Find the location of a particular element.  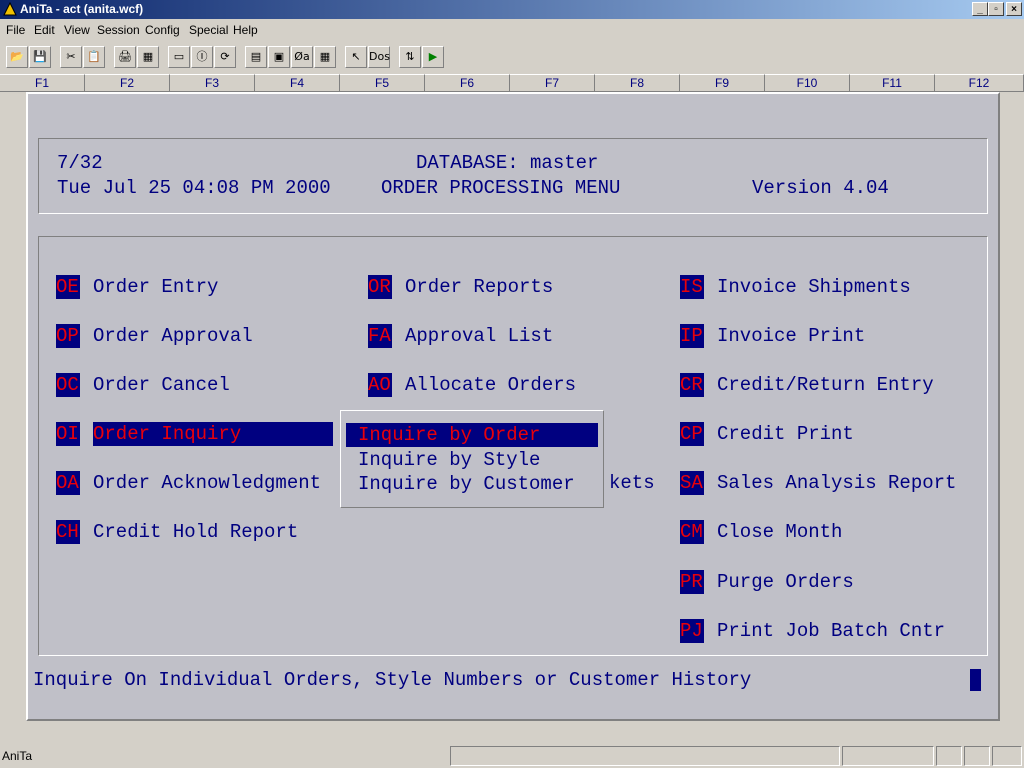

menu-label: Credit/Return Entry is located at coordinates (825, 385).